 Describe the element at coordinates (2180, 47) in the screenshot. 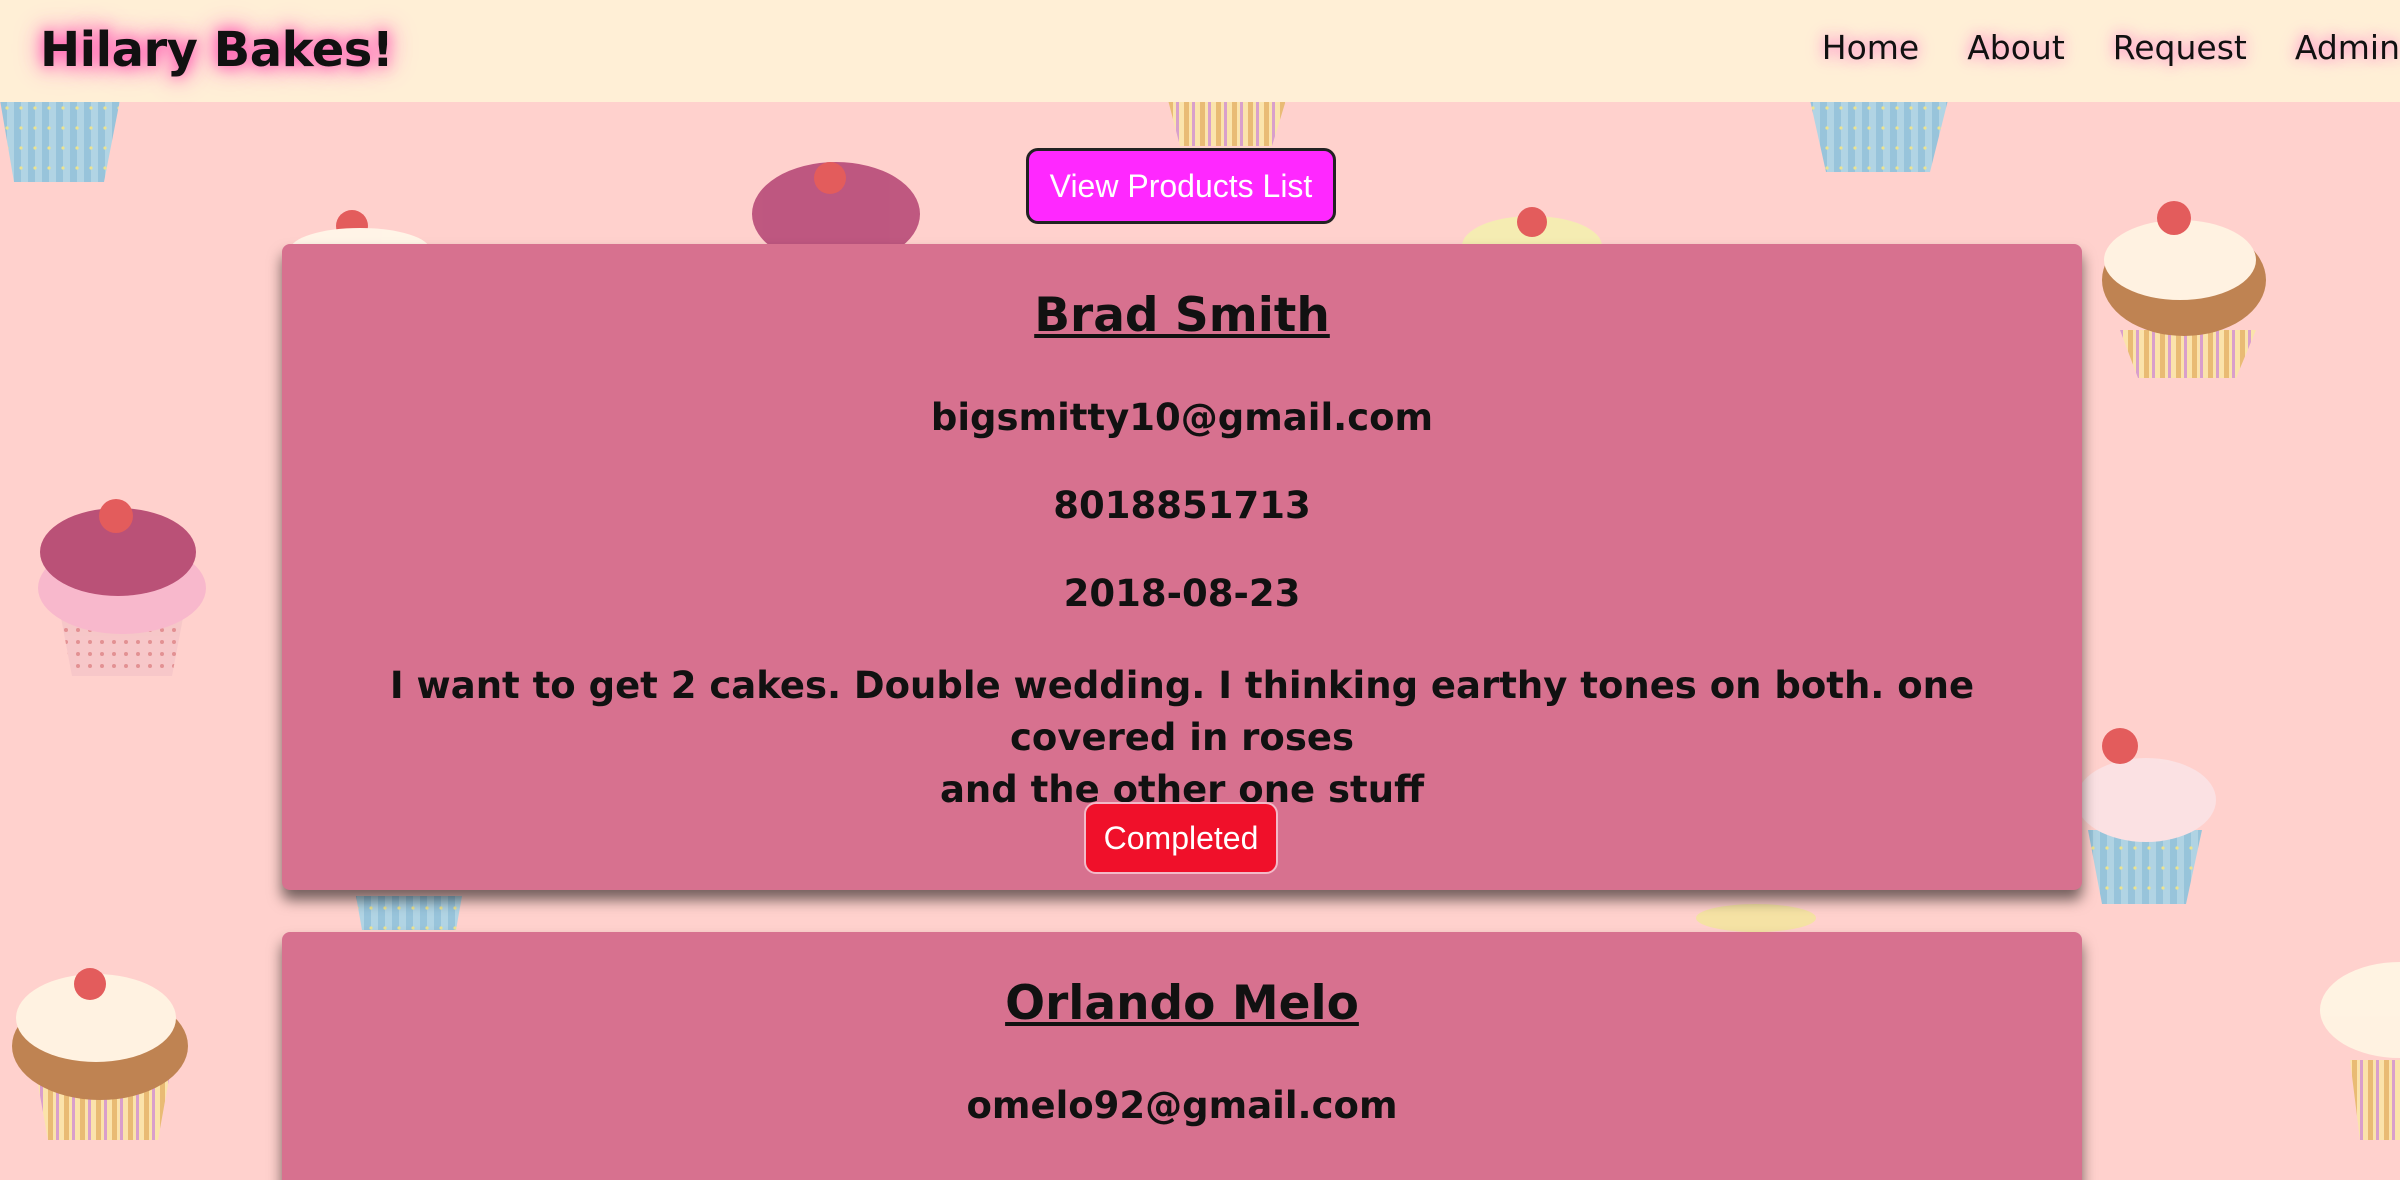

I see `nav-request: Request` at that location.